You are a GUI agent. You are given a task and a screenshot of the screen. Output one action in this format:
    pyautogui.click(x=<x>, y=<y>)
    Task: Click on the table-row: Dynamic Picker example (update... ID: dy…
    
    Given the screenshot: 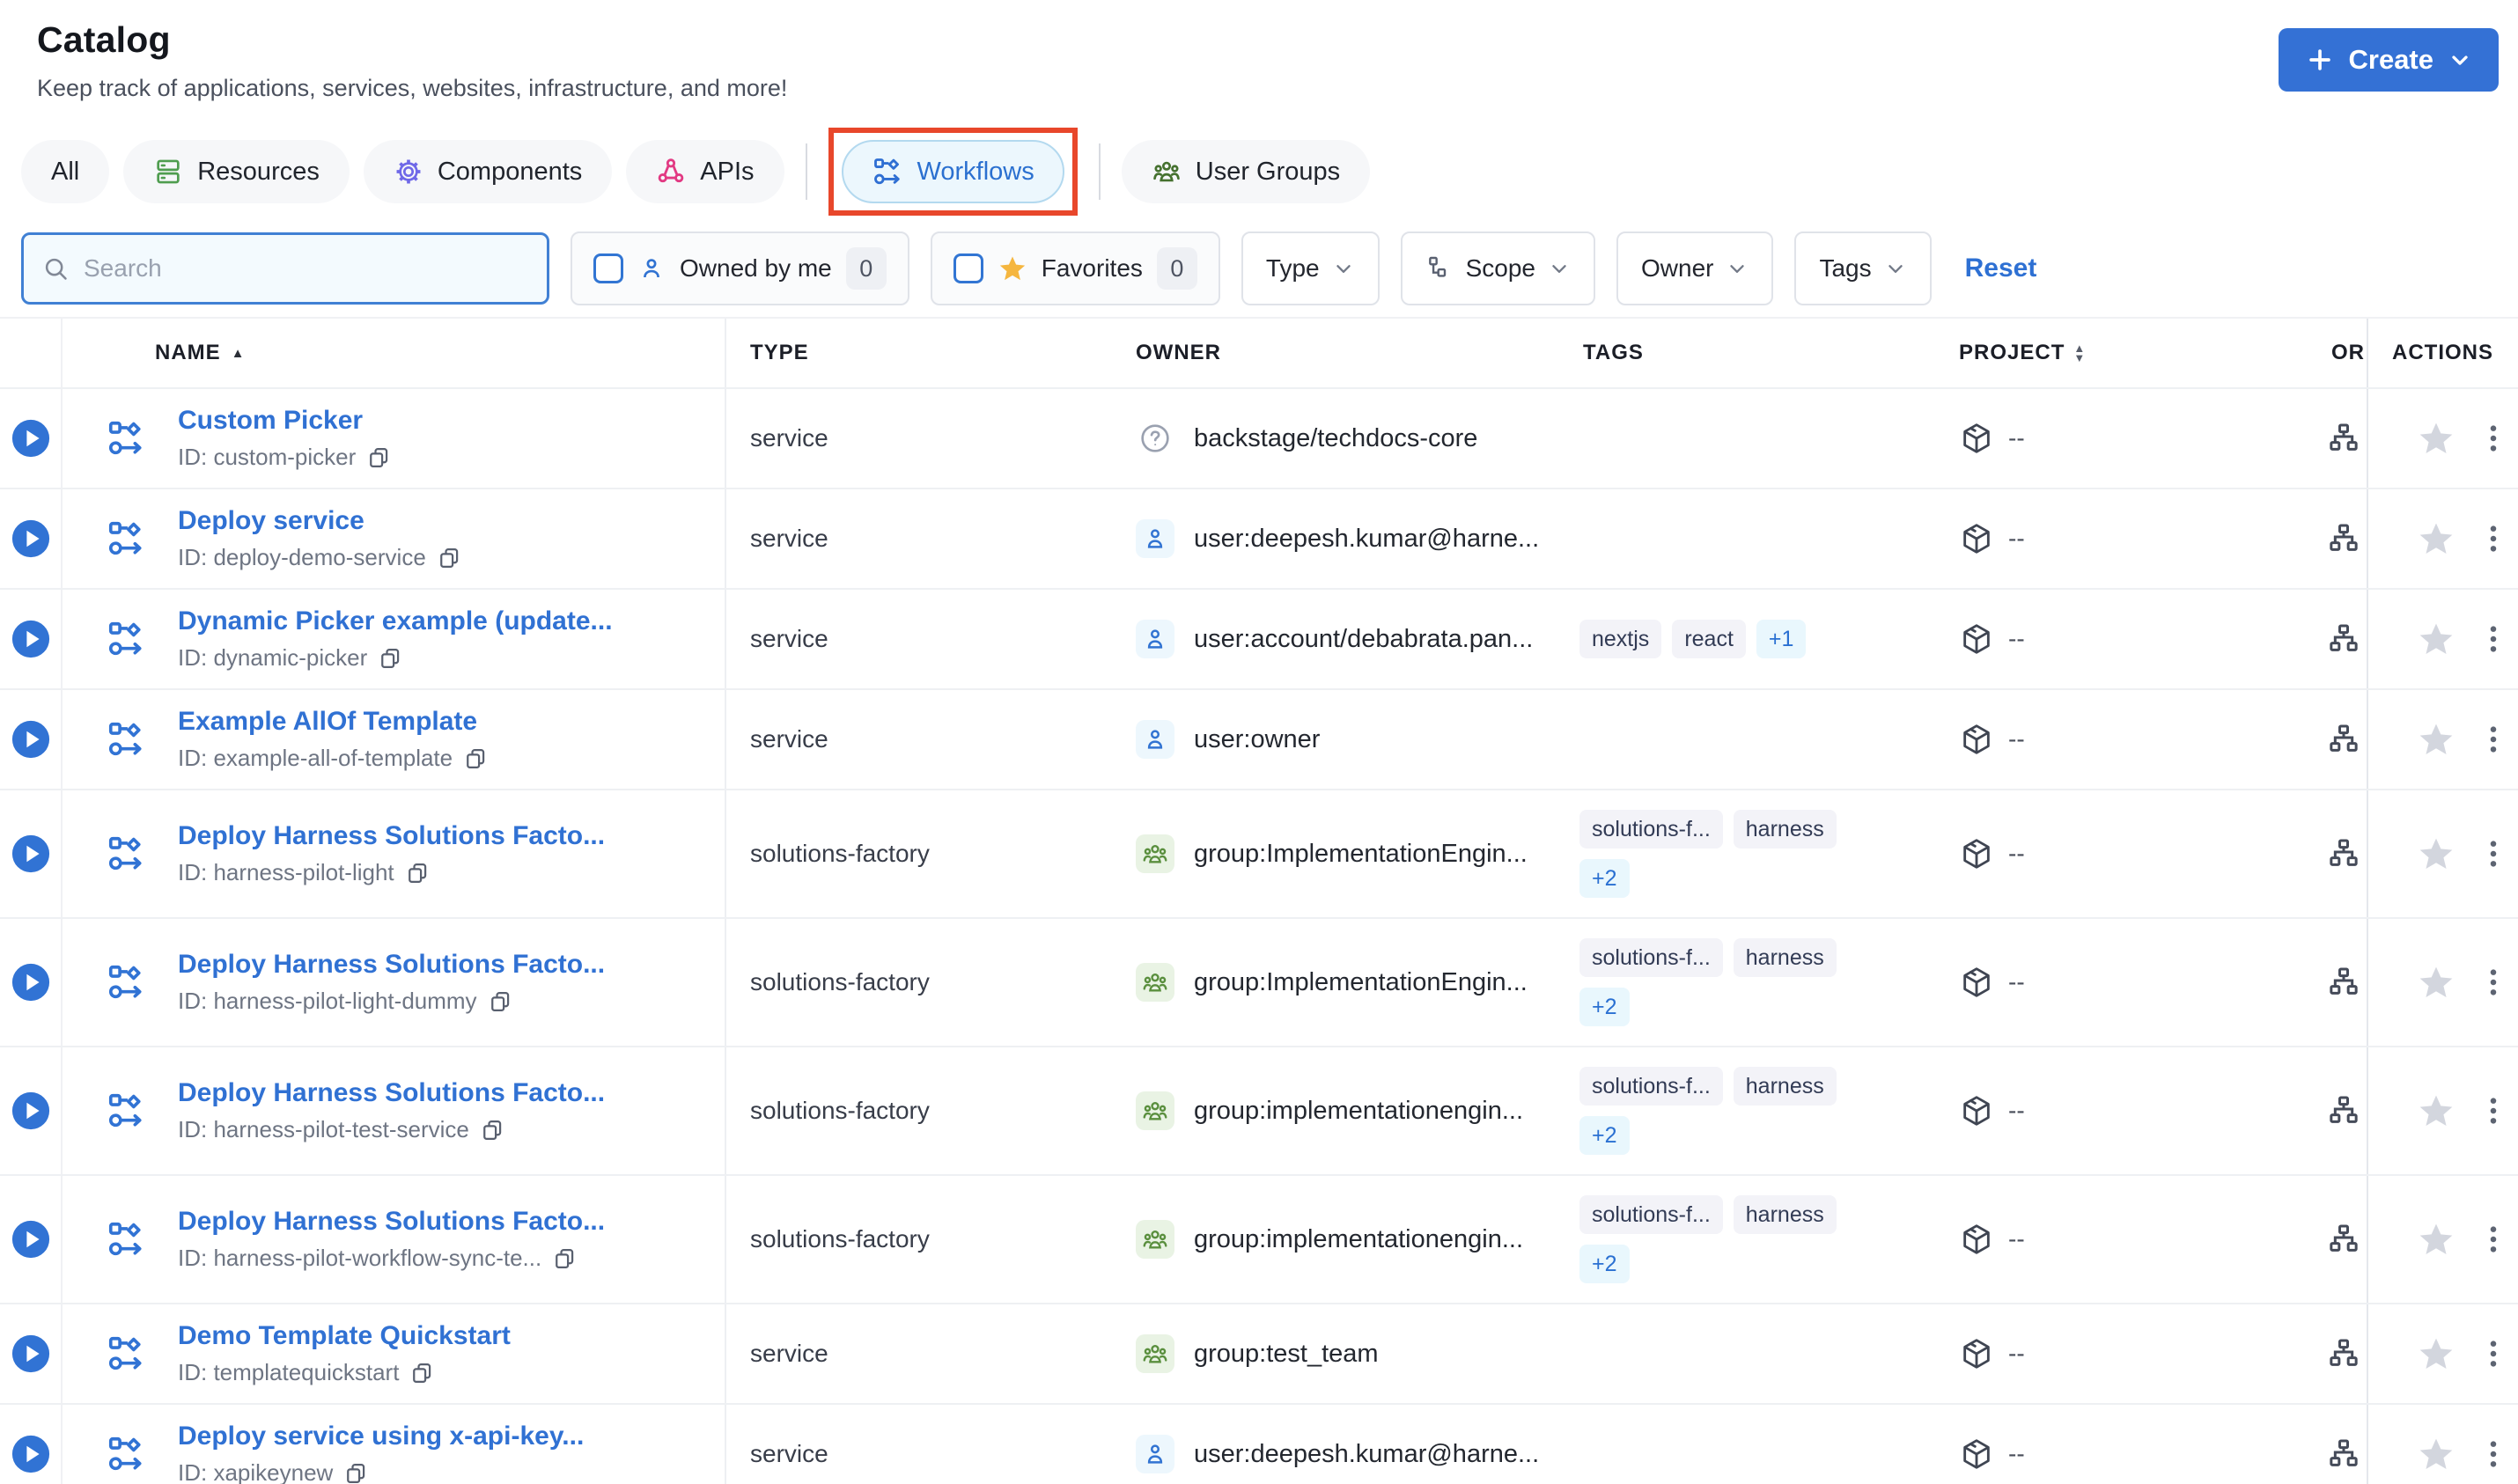 What is the action you would take?
    pyautogui.click(x=1259, y=638)
    